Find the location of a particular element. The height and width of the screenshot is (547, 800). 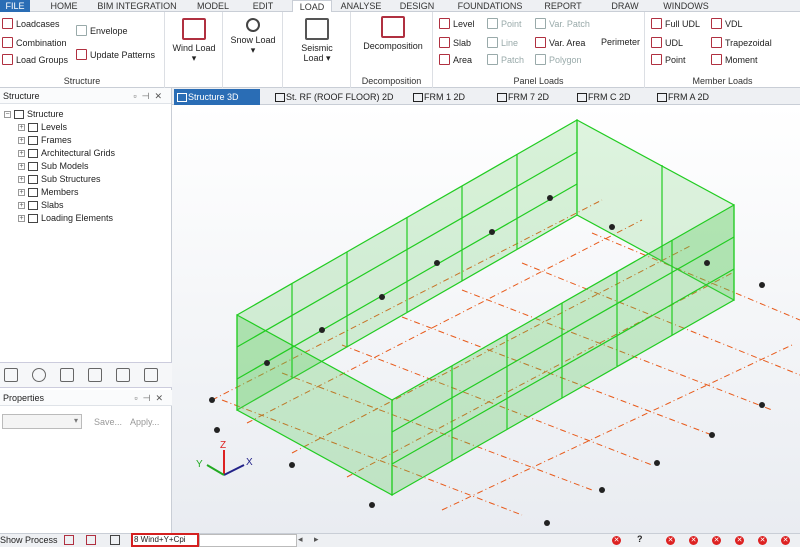

var-area-button: Var. Area is located at coordinates (560, 42).